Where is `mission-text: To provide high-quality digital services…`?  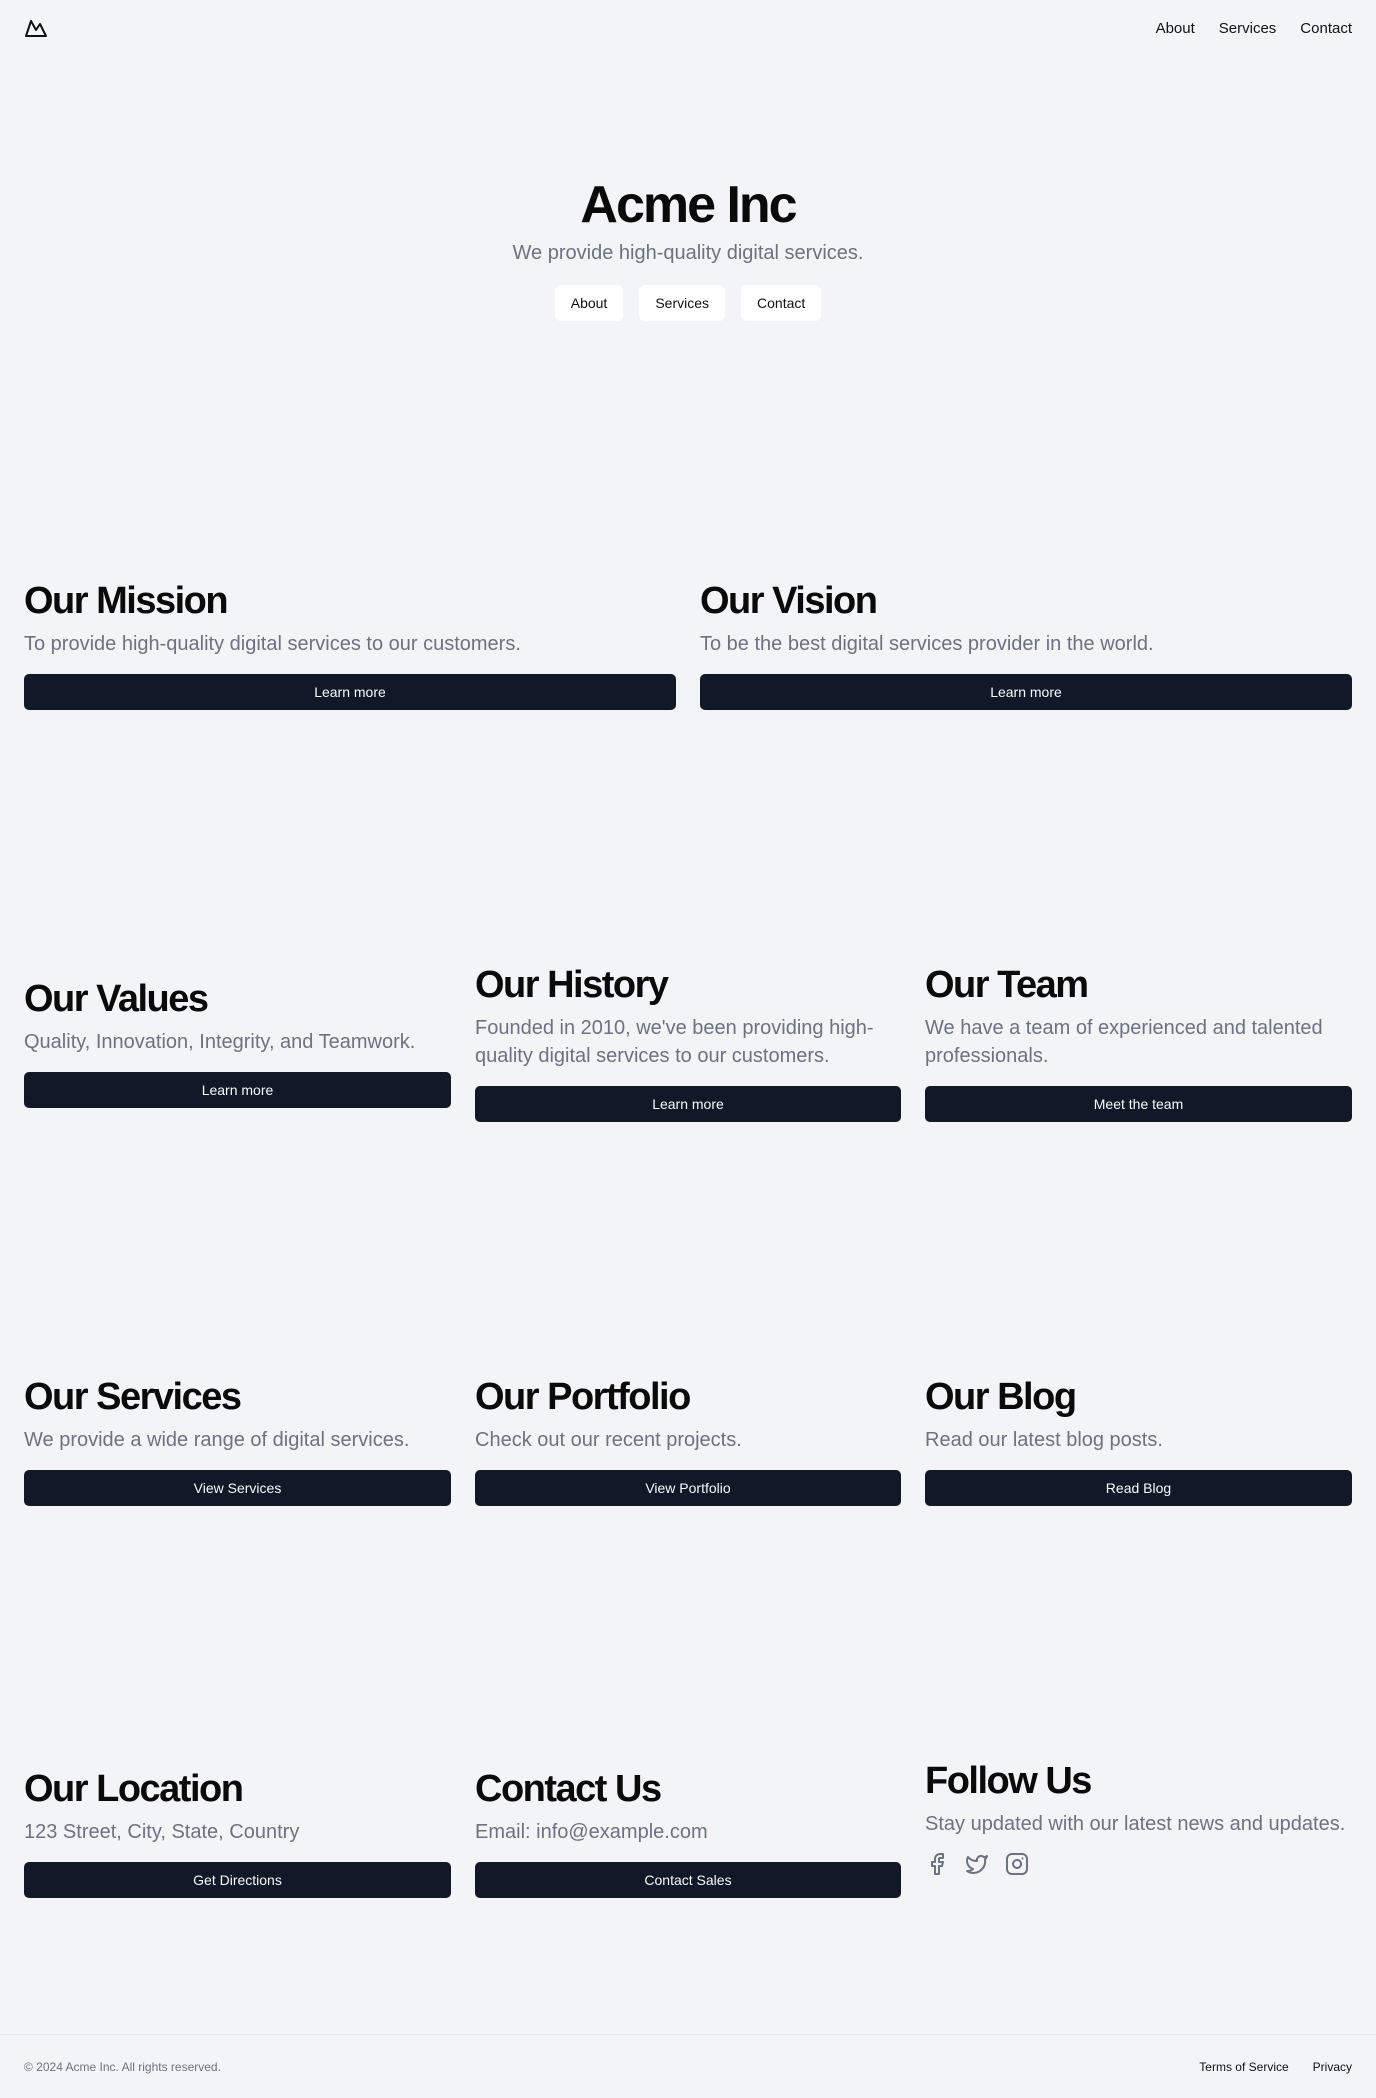
mission-text: To provide high-quality digital services… is located at coordinates (272, 644).